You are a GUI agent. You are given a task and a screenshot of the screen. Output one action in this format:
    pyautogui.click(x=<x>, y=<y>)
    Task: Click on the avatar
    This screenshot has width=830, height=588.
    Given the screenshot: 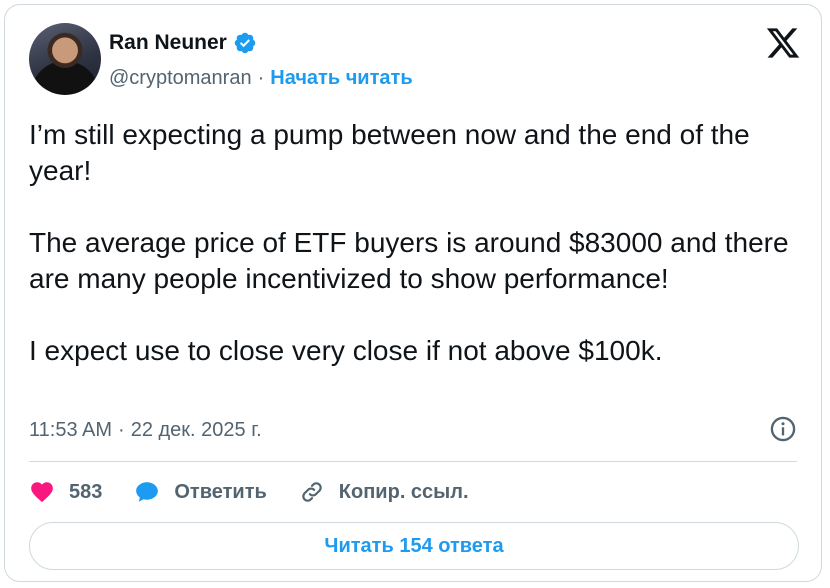 What is the action you would take?
    pyautogui.click(x=65, y=59)
    